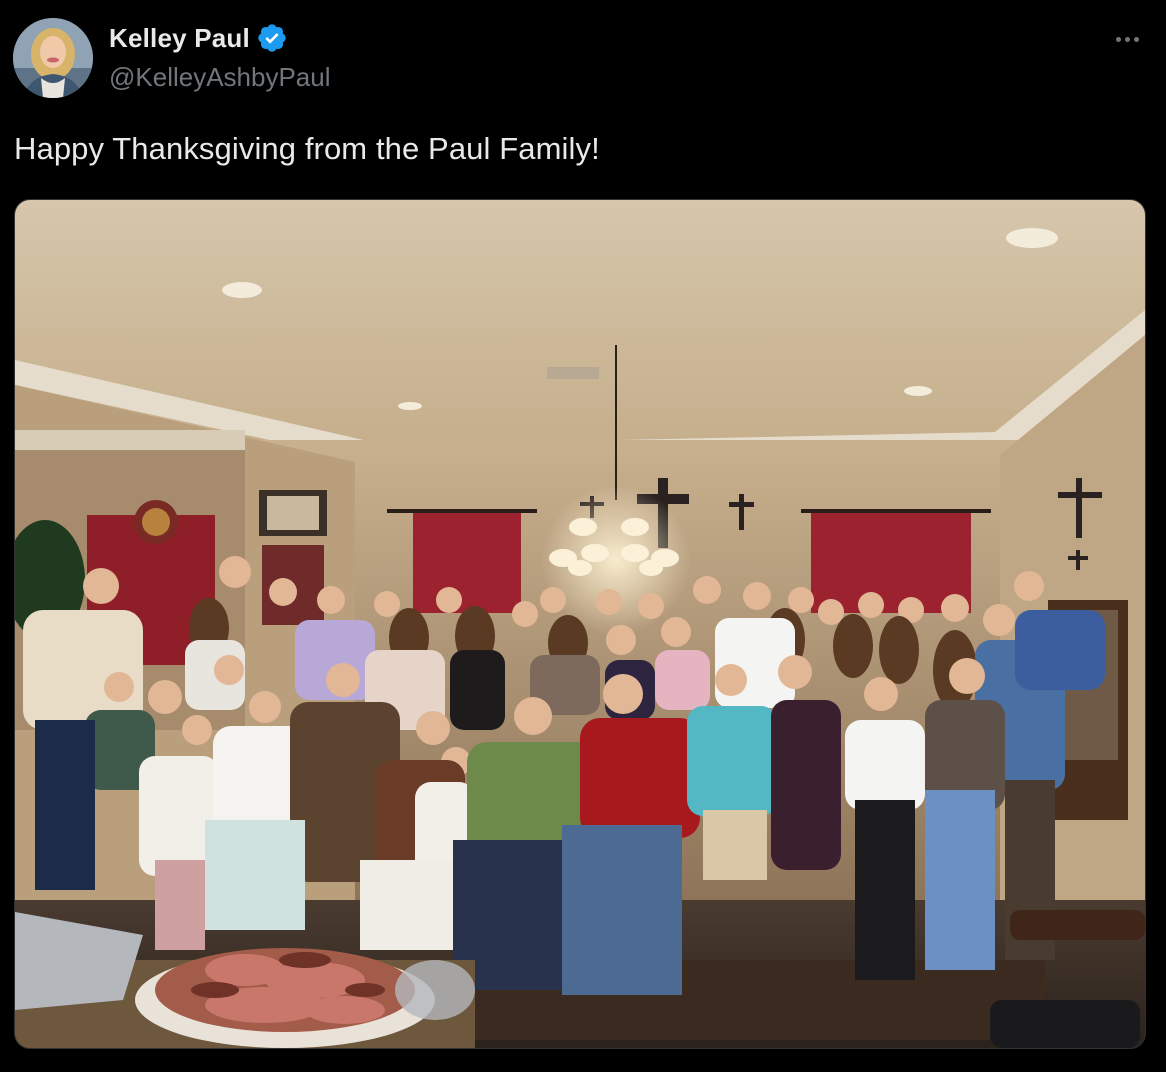  I want to click on author-name-row: Kelley Paul, so click(198, 38).